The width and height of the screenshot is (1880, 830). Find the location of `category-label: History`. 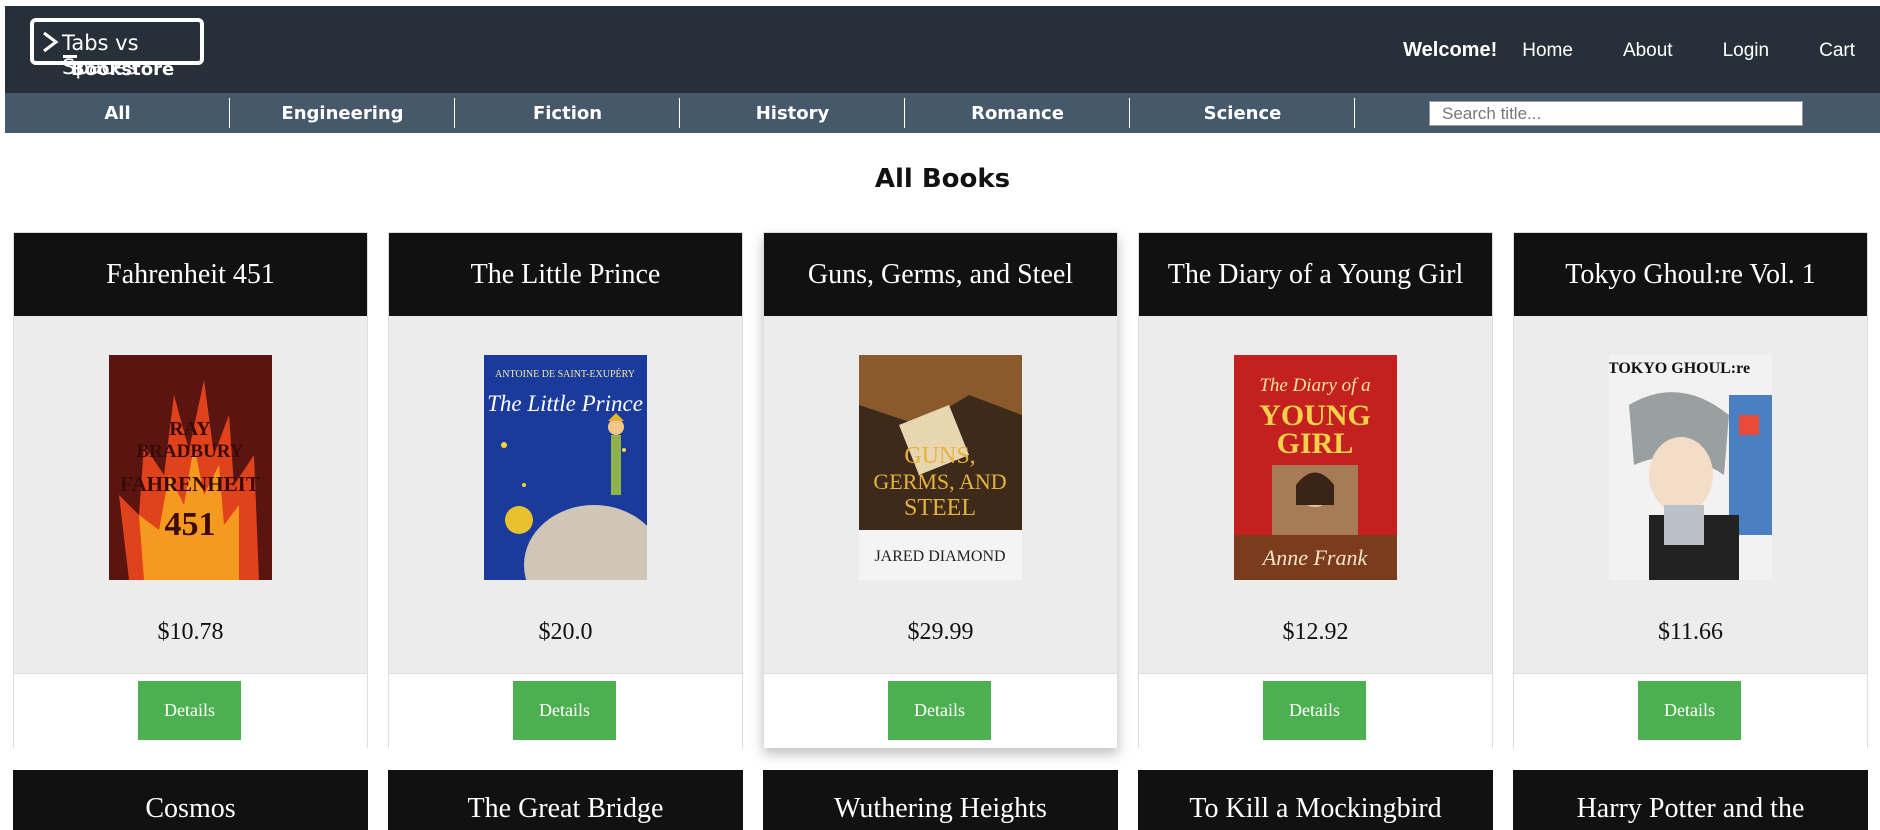

category-label: History is located at coordinates (792, 113).